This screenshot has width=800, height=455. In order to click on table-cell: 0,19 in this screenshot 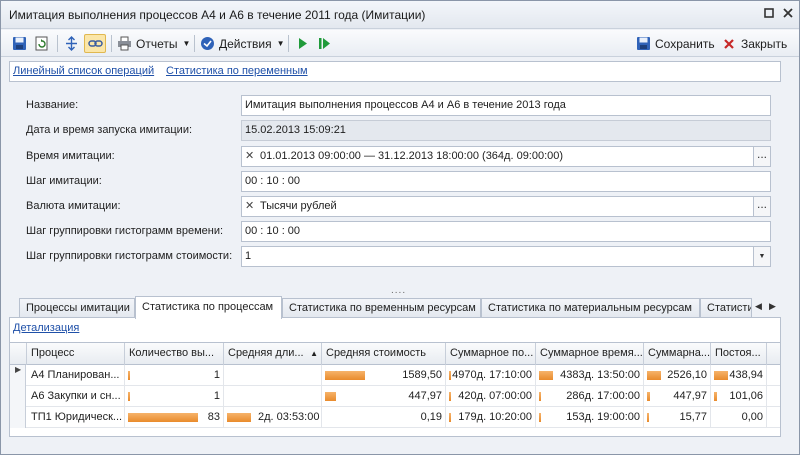, I will do `click(384, 417)`.